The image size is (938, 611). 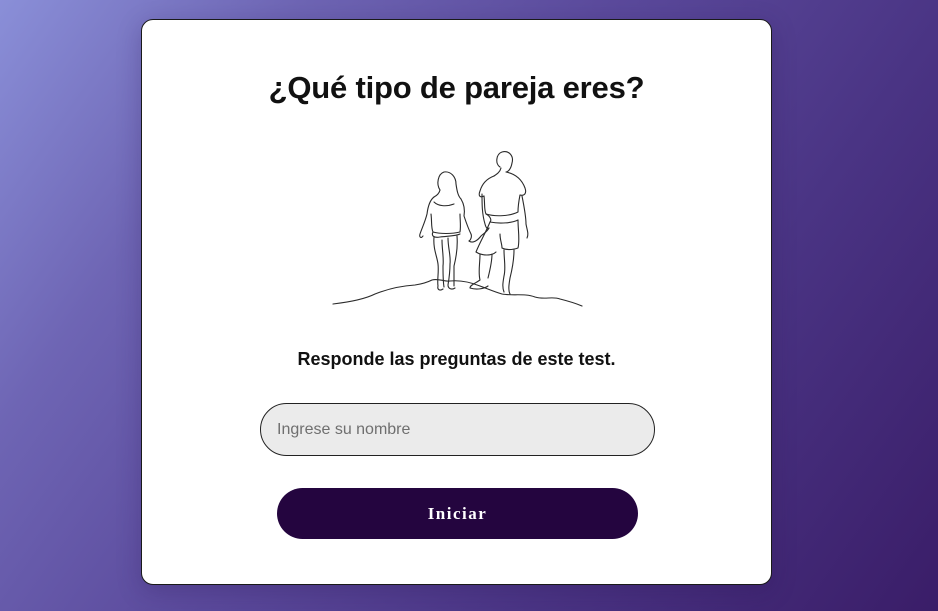 I want to click on page-title: ¿Qué tipo de pareja eres?, so click(x=456, y=87).